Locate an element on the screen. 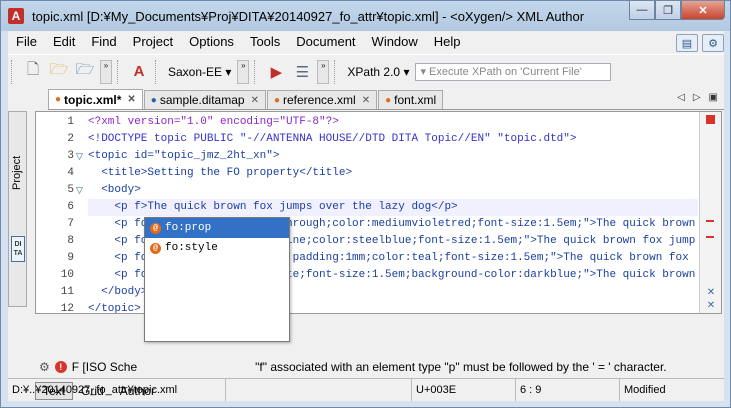 Image resolution: width=731 pixels, height=408 pixels. xml-file-icon: ● is located at coordinates (388, 100).